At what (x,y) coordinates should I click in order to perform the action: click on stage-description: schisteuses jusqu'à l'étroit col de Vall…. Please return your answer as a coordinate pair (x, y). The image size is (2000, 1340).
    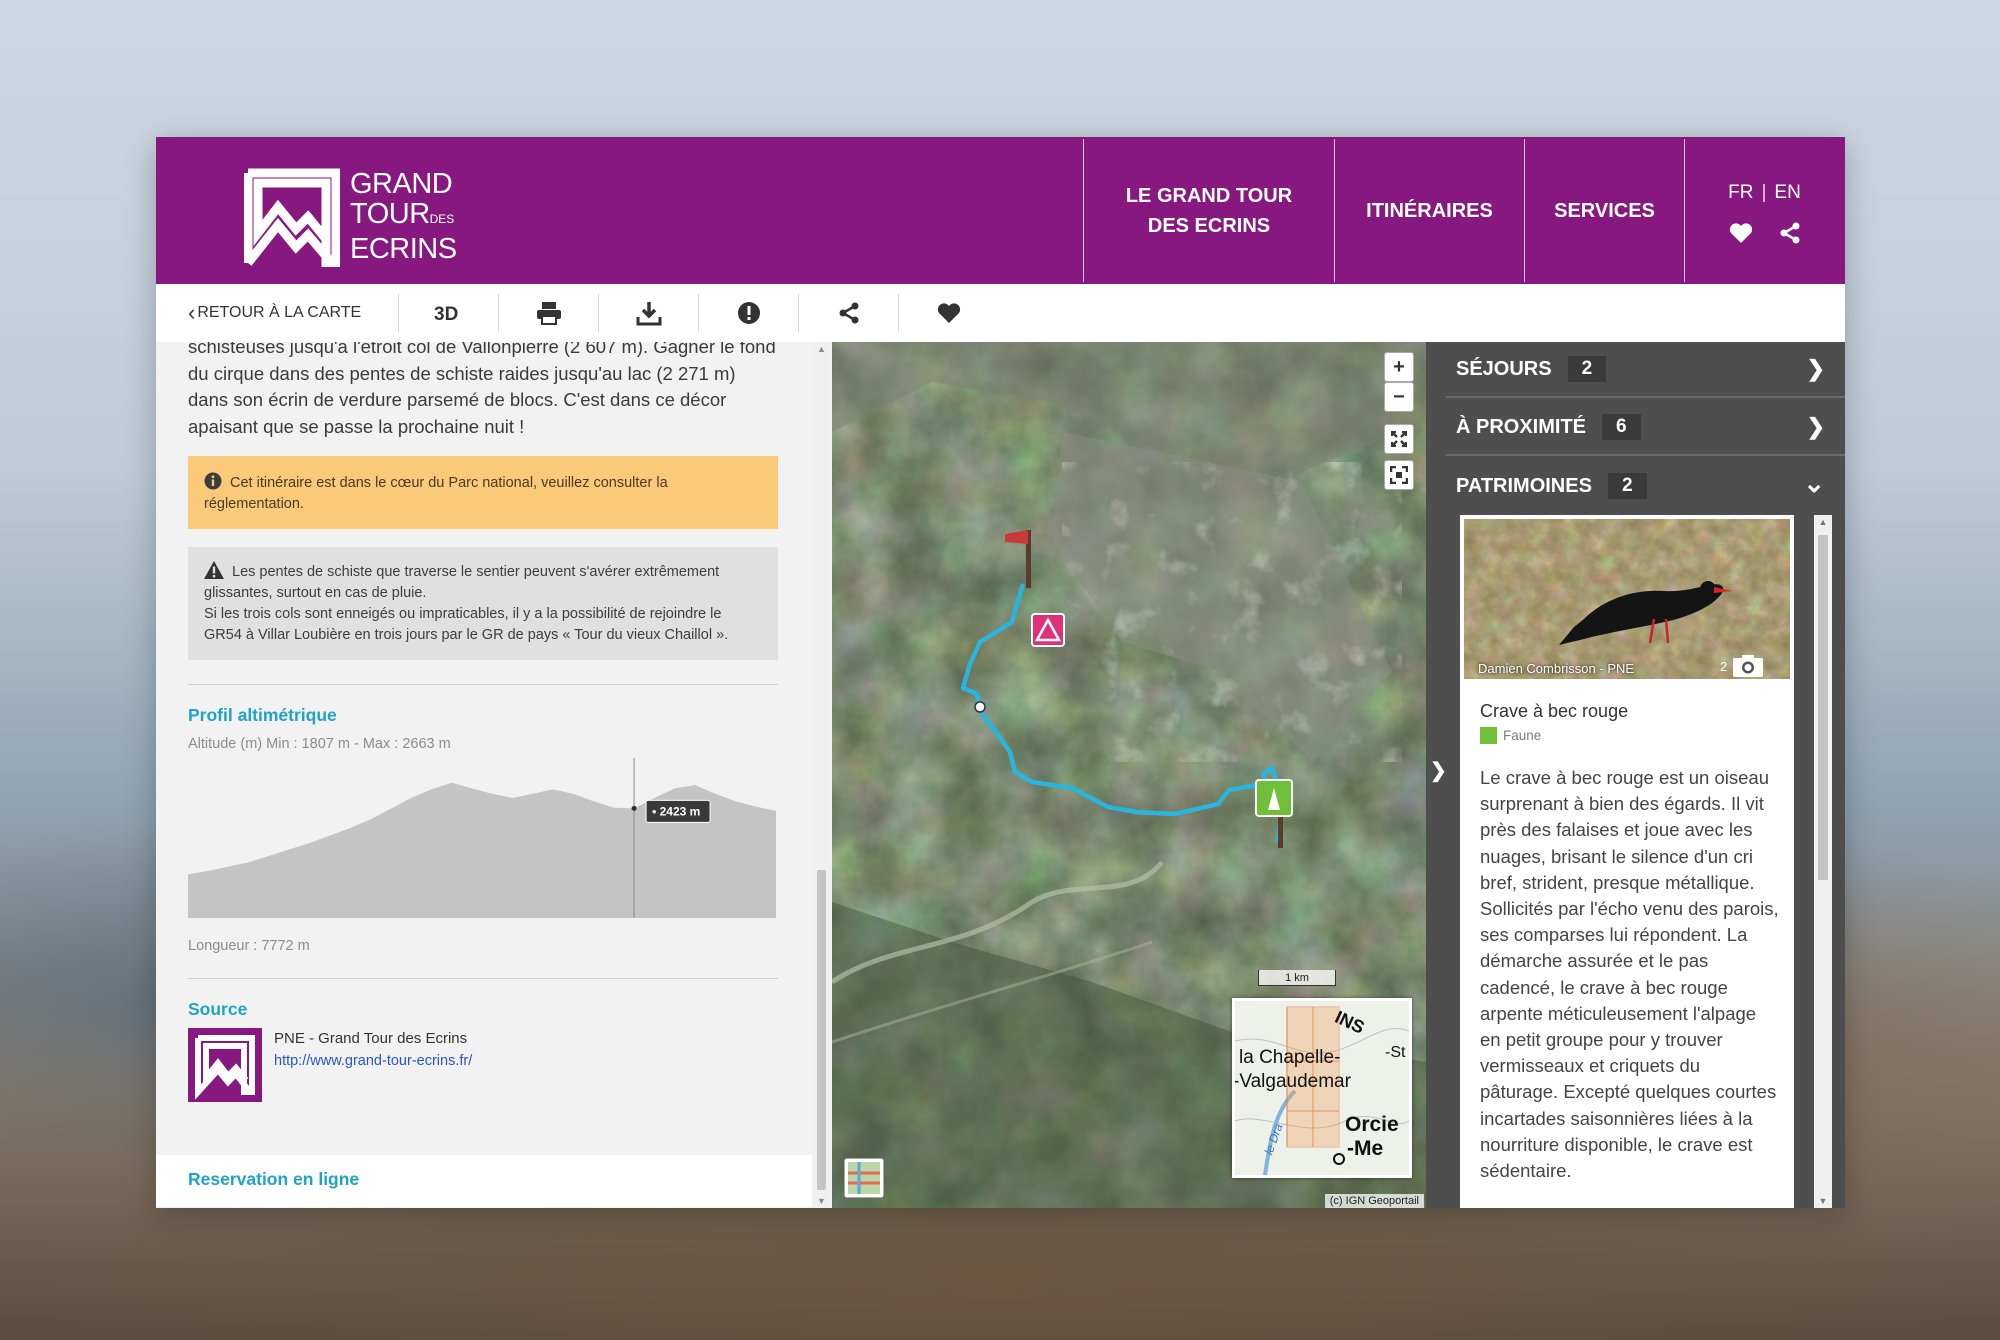
    Looking at the image, I should click on (482, 389).